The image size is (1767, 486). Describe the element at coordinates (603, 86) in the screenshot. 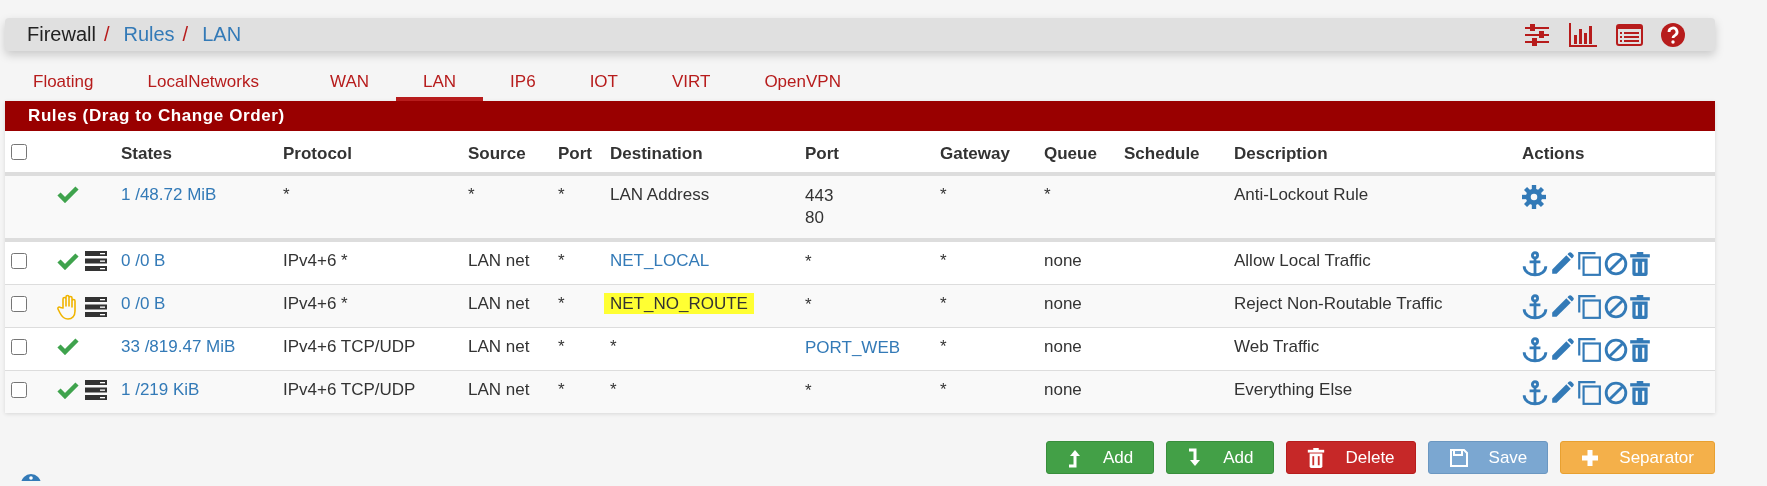

I see `tab: IOT` at that location.